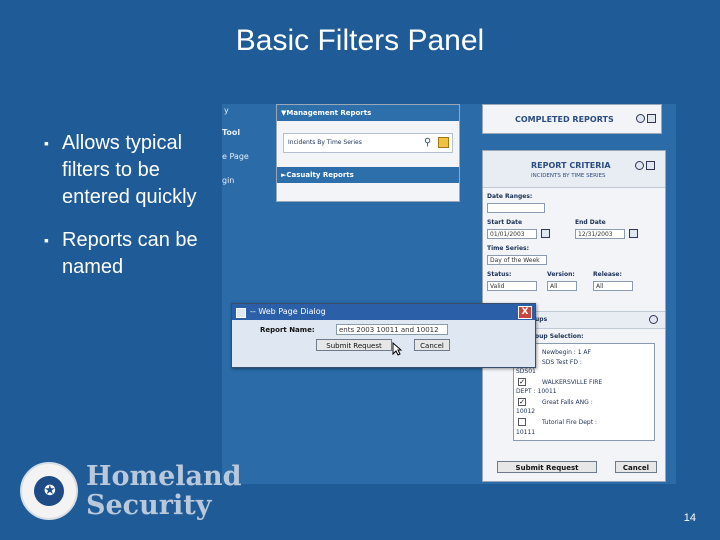 This screenshot has height=540, width=720. What do you see at coordinates (522, 422) in the screenshot?
I see `group-checkbox` at bounding box center [522, 422].